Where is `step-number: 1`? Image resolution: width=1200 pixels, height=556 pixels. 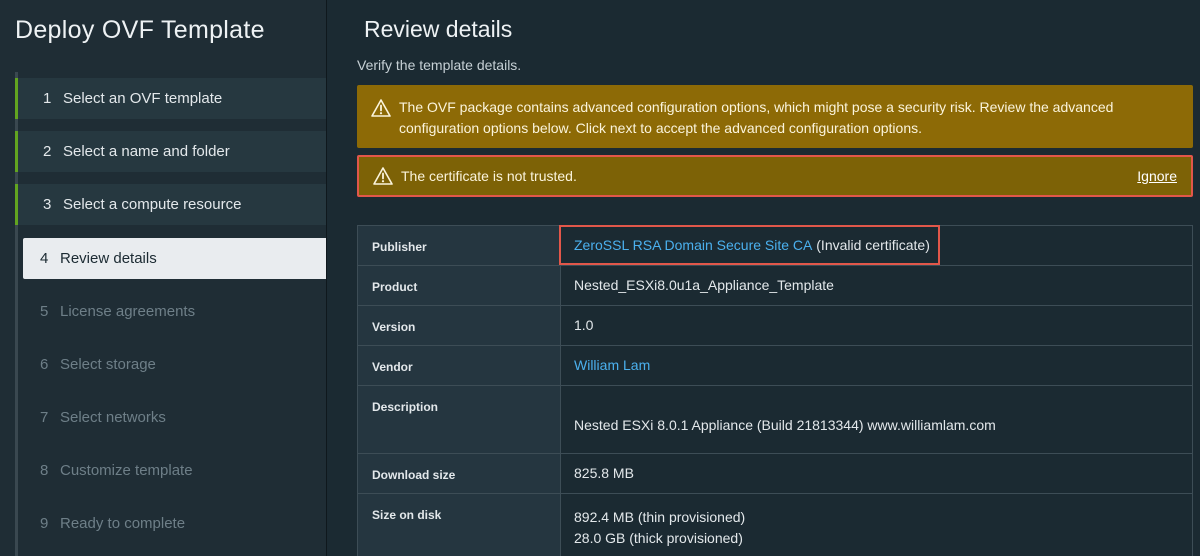
step-number: 1 is located at coordinates (47, 98).